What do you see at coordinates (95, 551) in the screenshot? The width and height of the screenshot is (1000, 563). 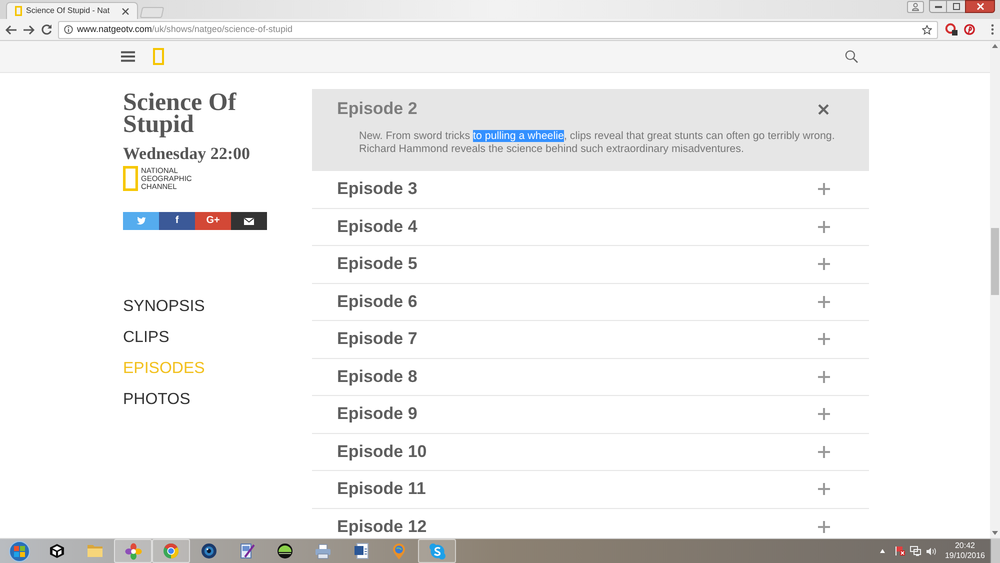 I see `folder-icon` at bounding box center [95, 551].